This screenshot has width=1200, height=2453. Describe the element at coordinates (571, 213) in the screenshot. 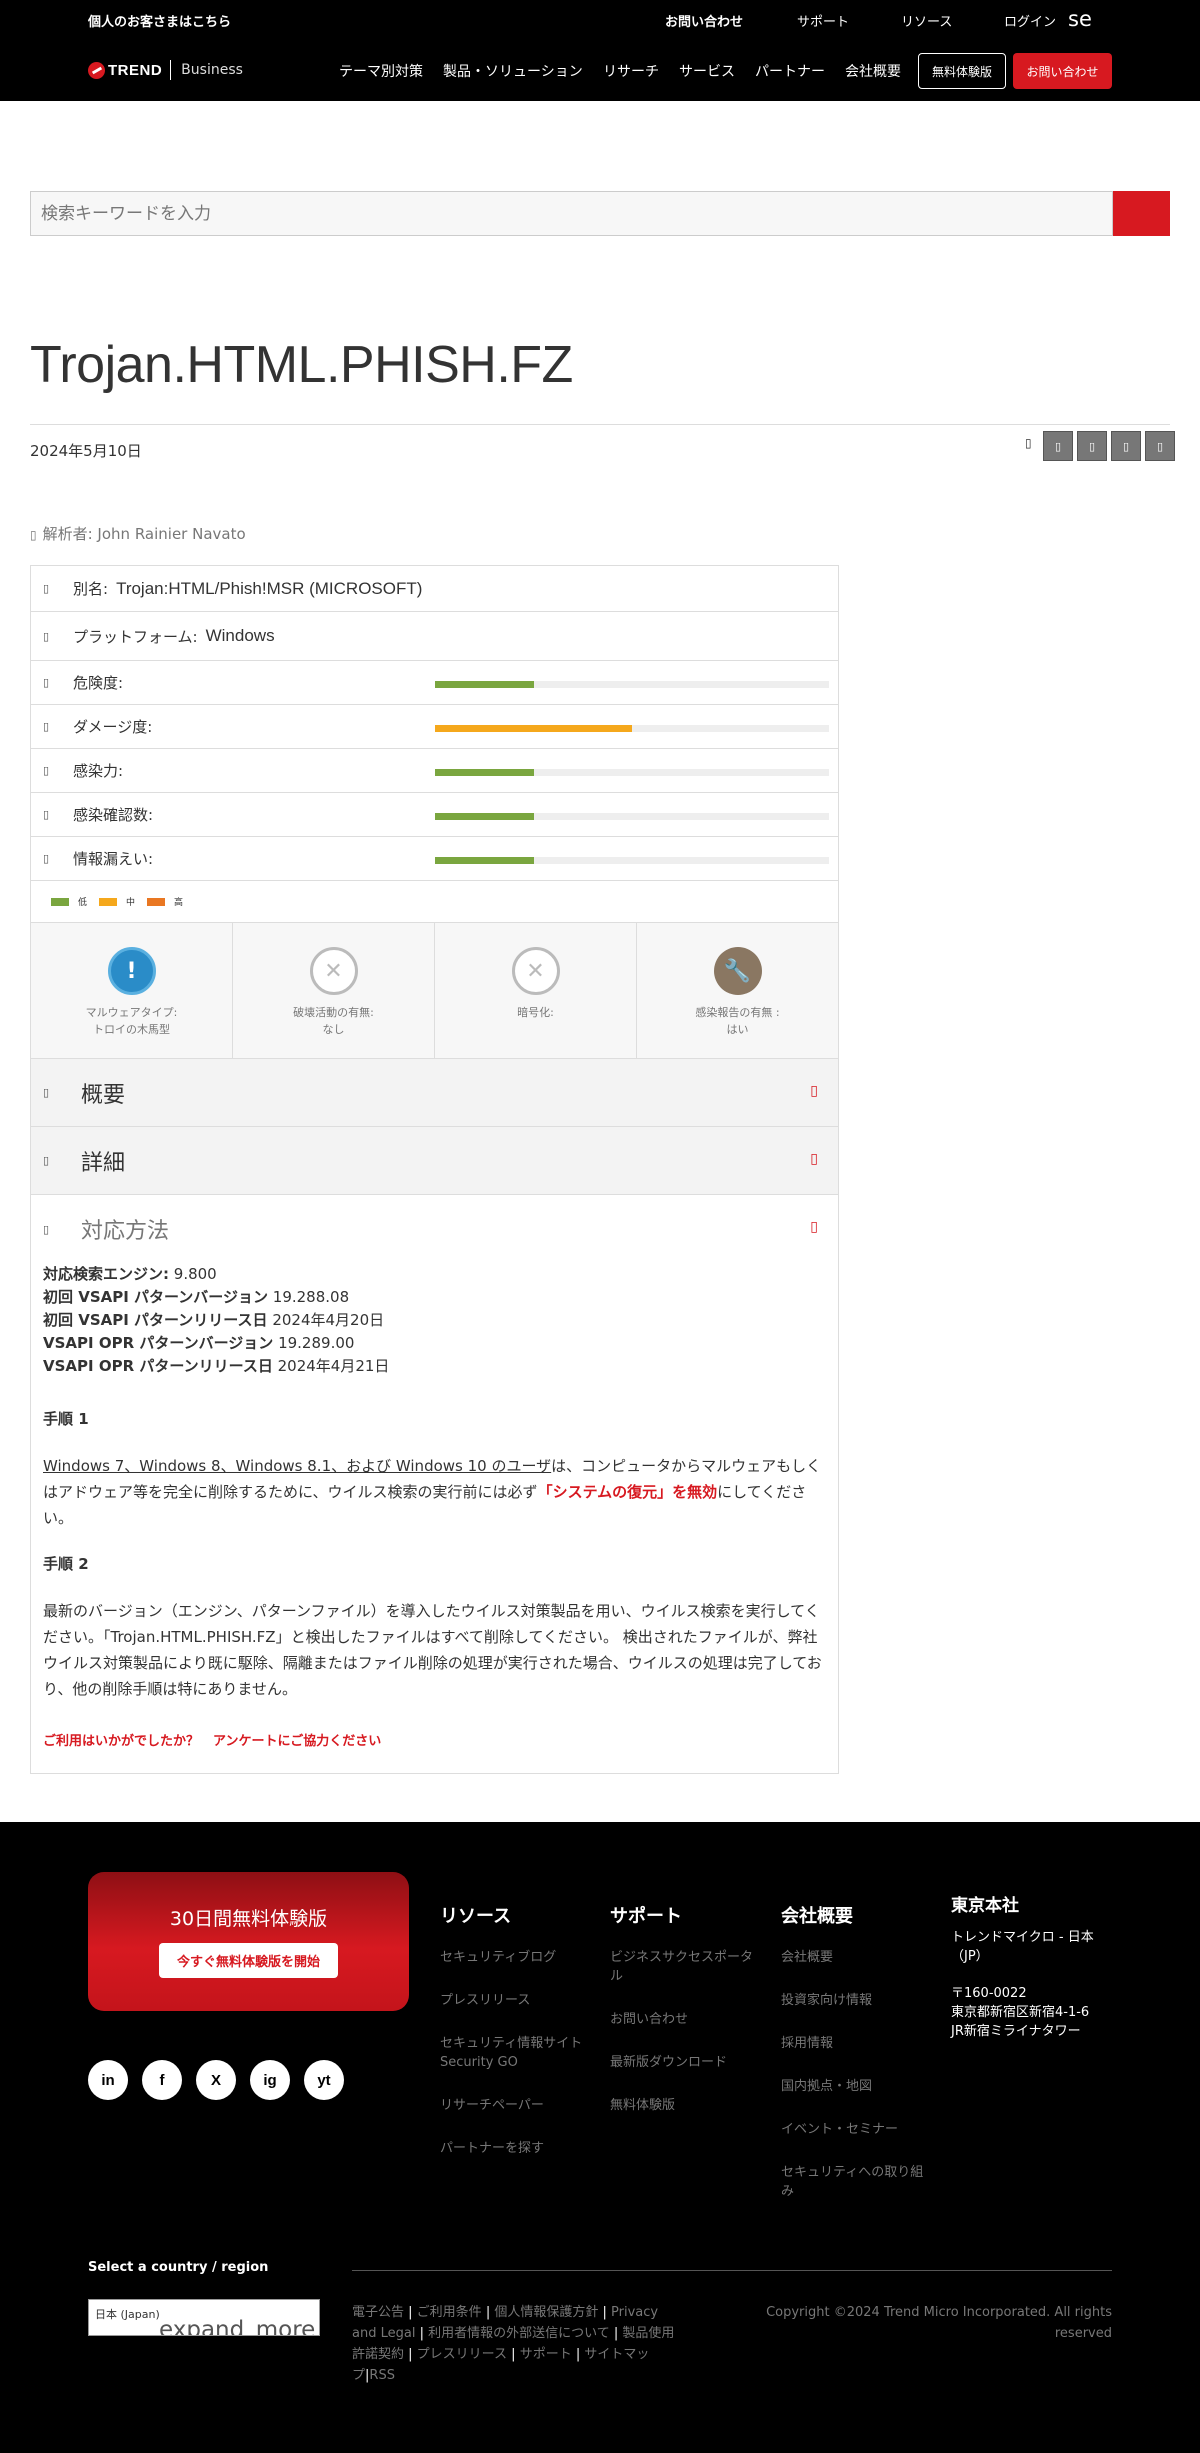

I see `search-input` at that location.